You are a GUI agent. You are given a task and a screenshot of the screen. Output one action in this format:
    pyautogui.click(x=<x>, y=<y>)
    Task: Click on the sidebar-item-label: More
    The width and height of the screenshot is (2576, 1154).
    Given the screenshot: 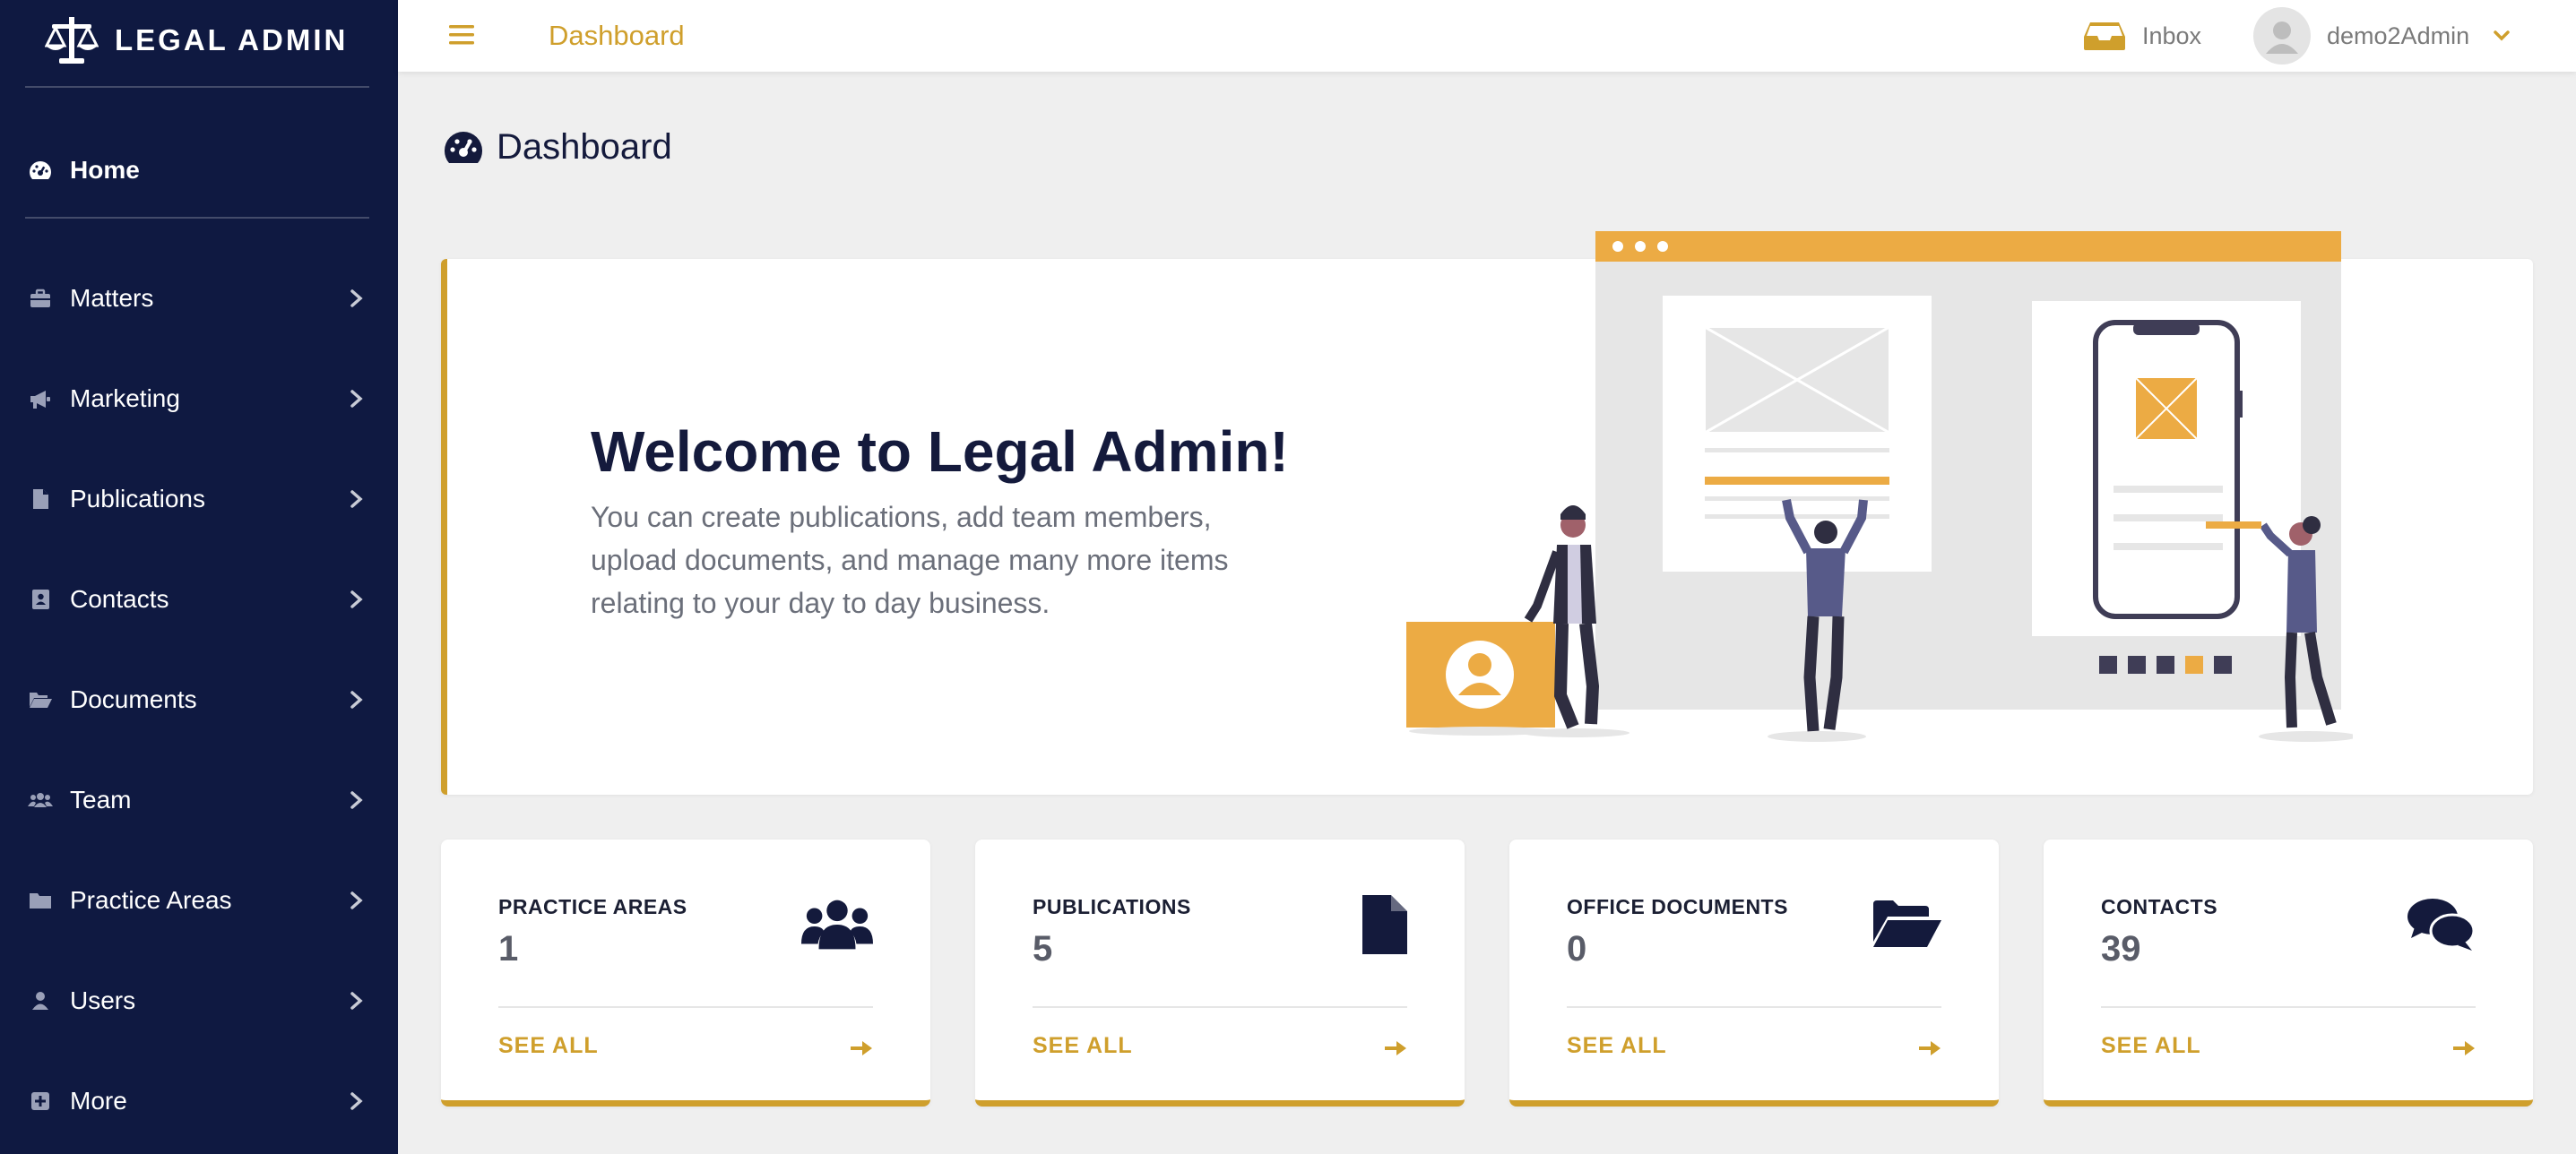 What is the action you would take?
    pyautogui.click(x=98, y=1101)
    